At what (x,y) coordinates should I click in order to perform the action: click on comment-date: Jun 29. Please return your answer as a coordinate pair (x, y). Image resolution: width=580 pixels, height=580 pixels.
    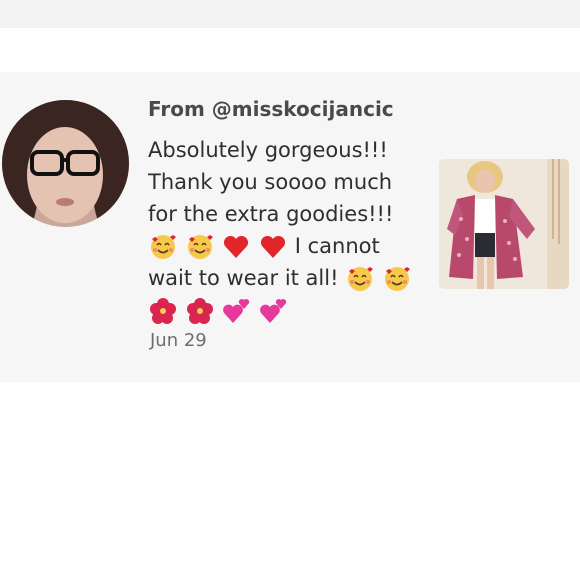
    Looking at the image, I should click on (178, 340).